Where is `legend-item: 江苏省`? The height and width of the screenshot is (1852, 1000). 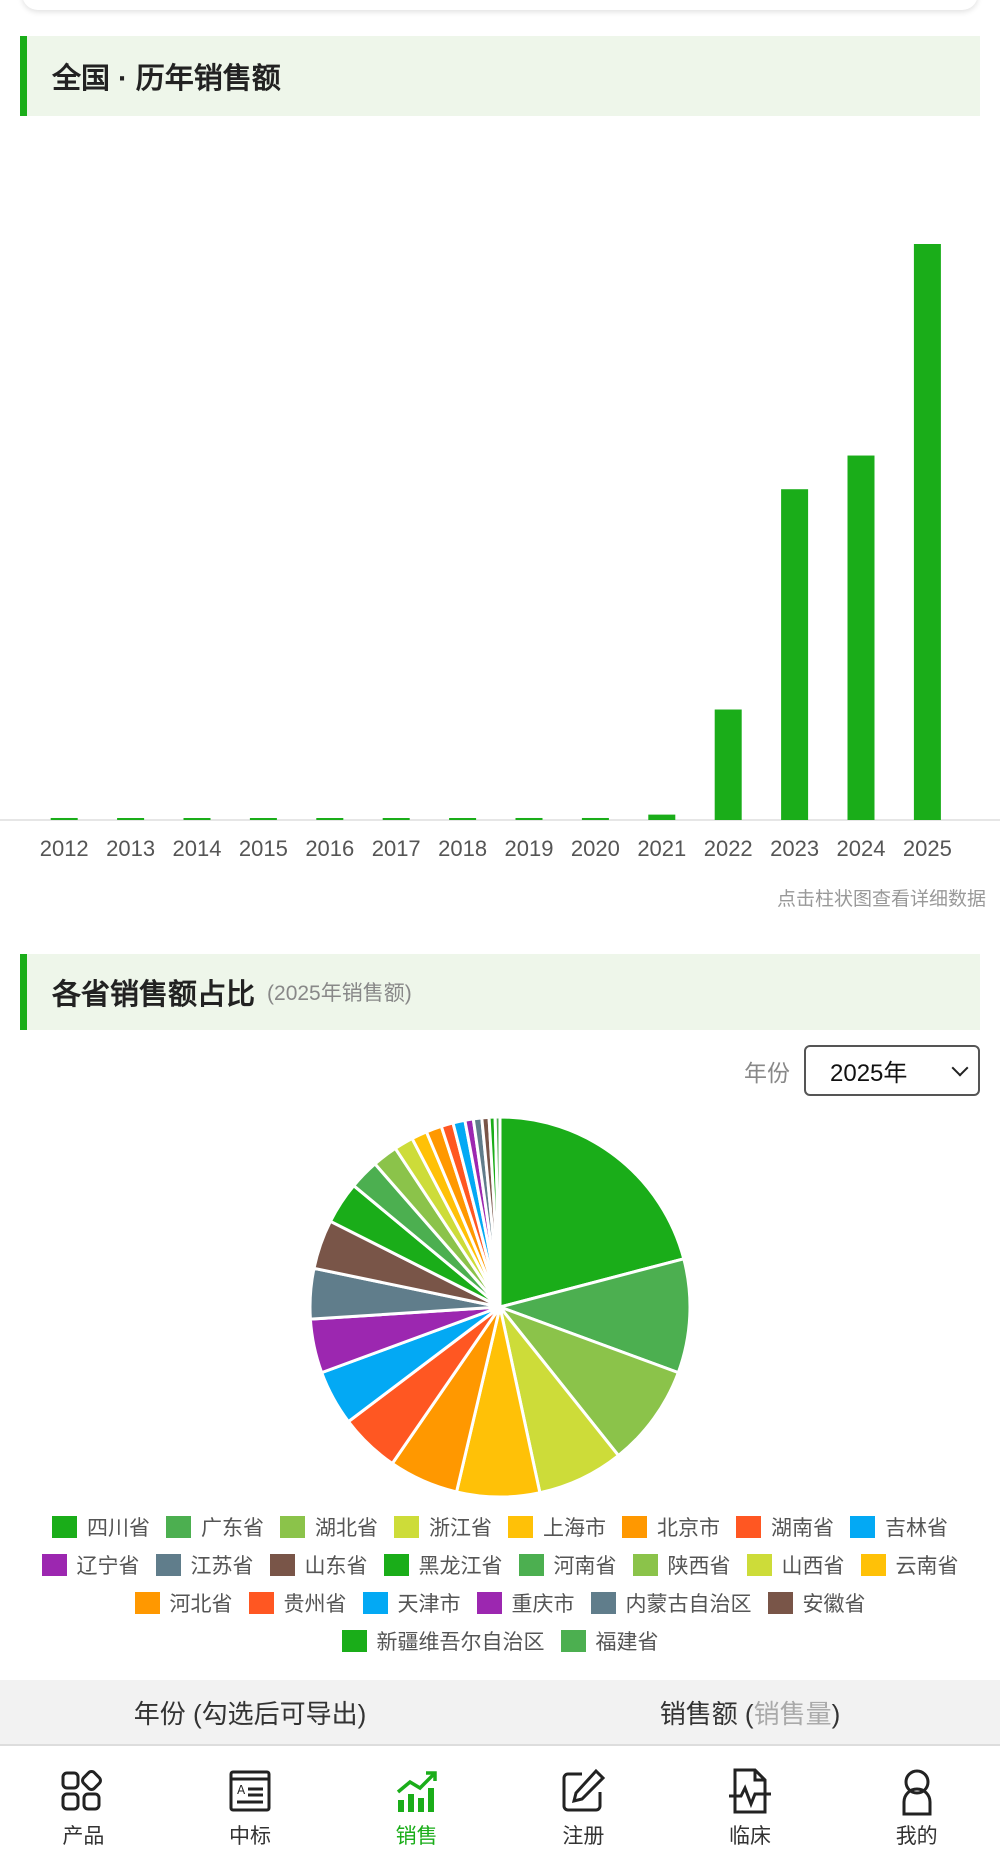
legend-item: 江苏省 is located at coordinates (204, 1565).